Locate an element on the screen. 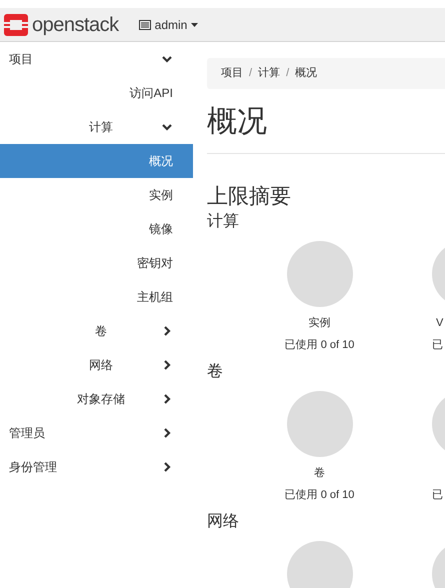 The image size is (445, 588). breadcrumb-link: 计算 is located at coordinates (269, 73).